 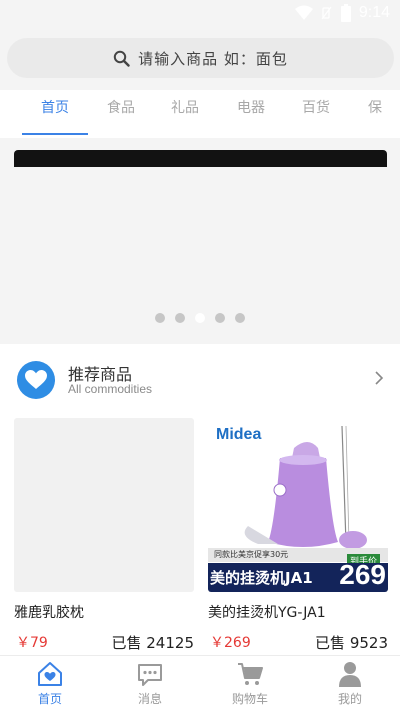 I want to click on product-name: 雅鹿乳胶枕, so click(x=49, y=613).